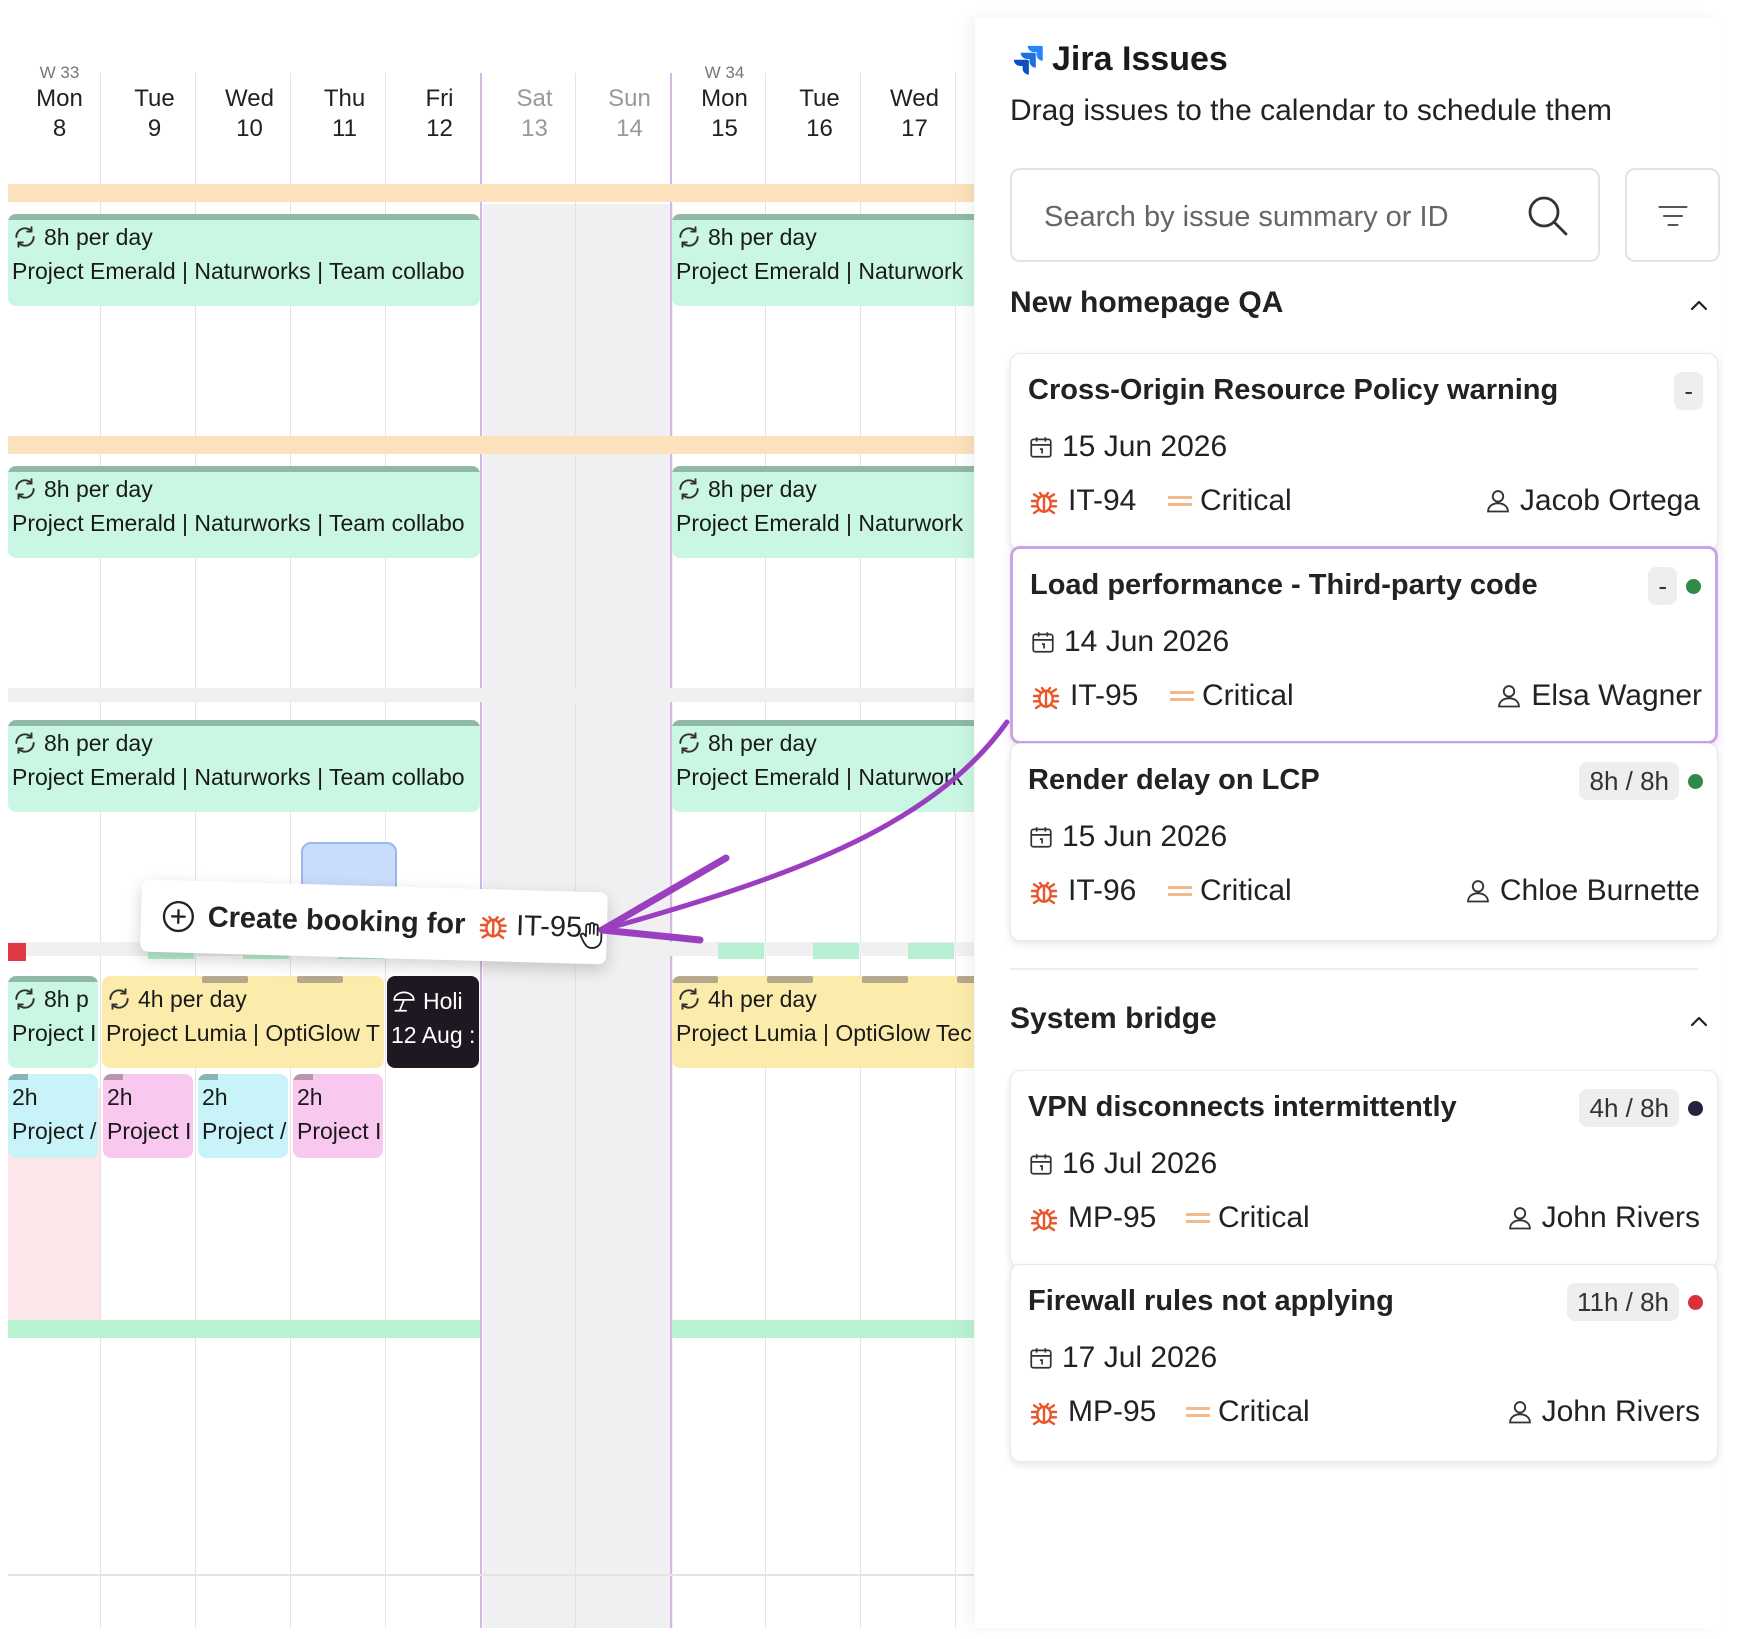 The height and width of the screenshot is (1639, 1748). I want to click on issue-meta: IT-94 Critical Jacob Ortega, so click(1364, 504).